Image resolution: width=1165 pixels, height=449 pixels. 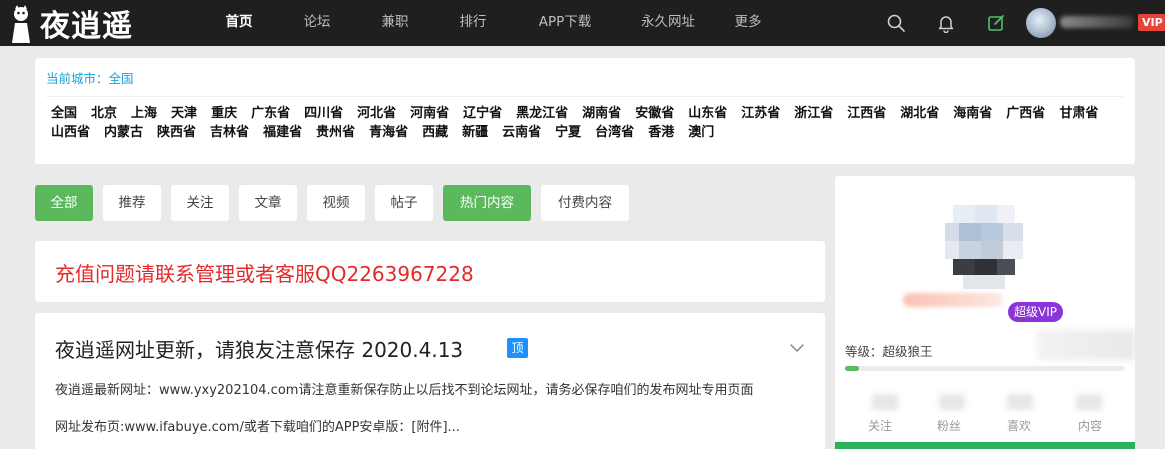 What do you see at coordinates (565, 23) in the screenshot?
I see `nav-item-app-download: APP下载` at bounding box center [565, 23].